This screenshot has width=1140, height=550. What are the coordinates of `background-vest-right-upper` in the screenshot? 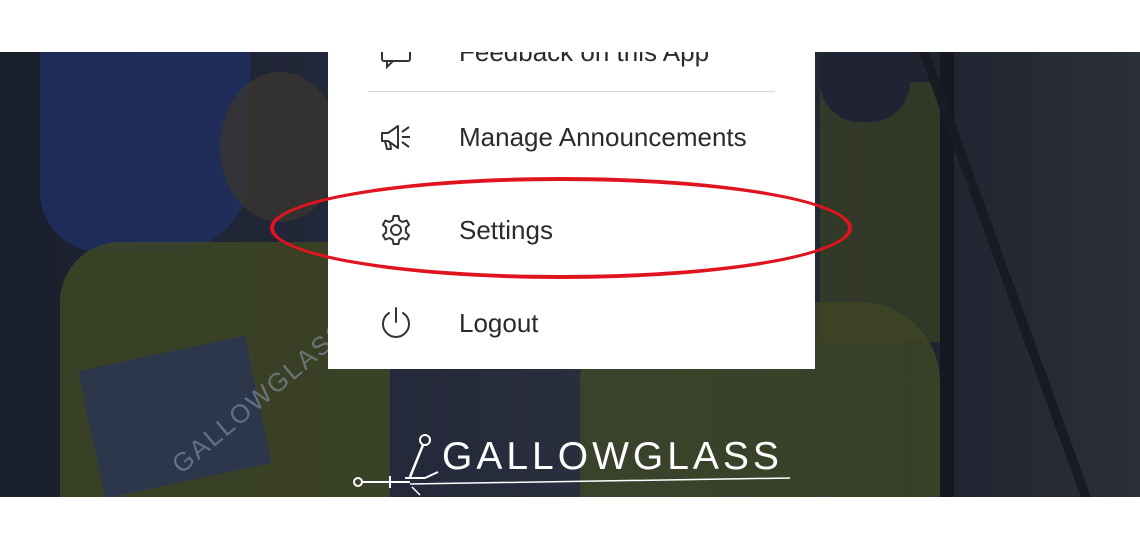 It's located at (880, 212).